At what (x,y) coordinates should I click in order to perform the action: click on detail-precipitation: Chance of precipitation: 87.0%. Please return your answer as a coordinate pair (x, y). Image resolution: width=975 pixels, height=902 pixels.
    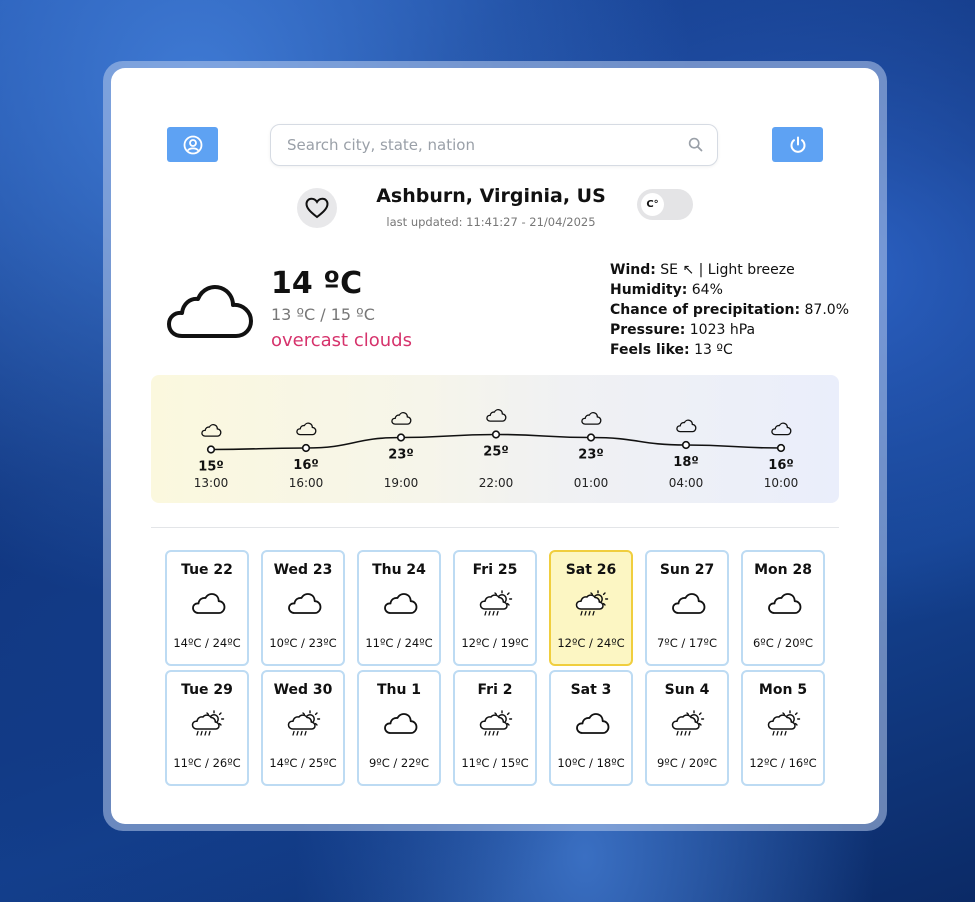
    Looking at the image, I should click on (729, 310).